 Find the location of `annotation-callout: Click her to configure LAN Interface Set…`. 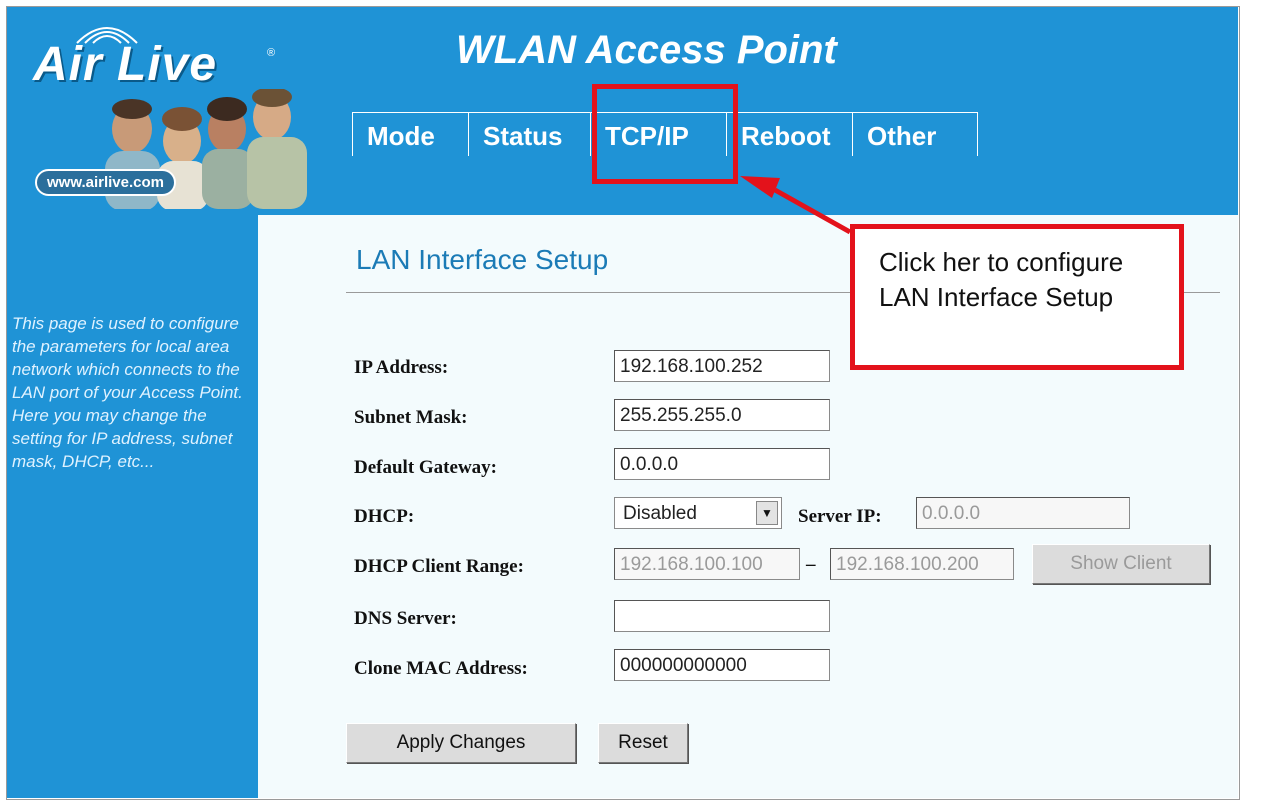

annotation-callout: Click her to configure LAN Interface Set… is located at coordinates (1017, 297).